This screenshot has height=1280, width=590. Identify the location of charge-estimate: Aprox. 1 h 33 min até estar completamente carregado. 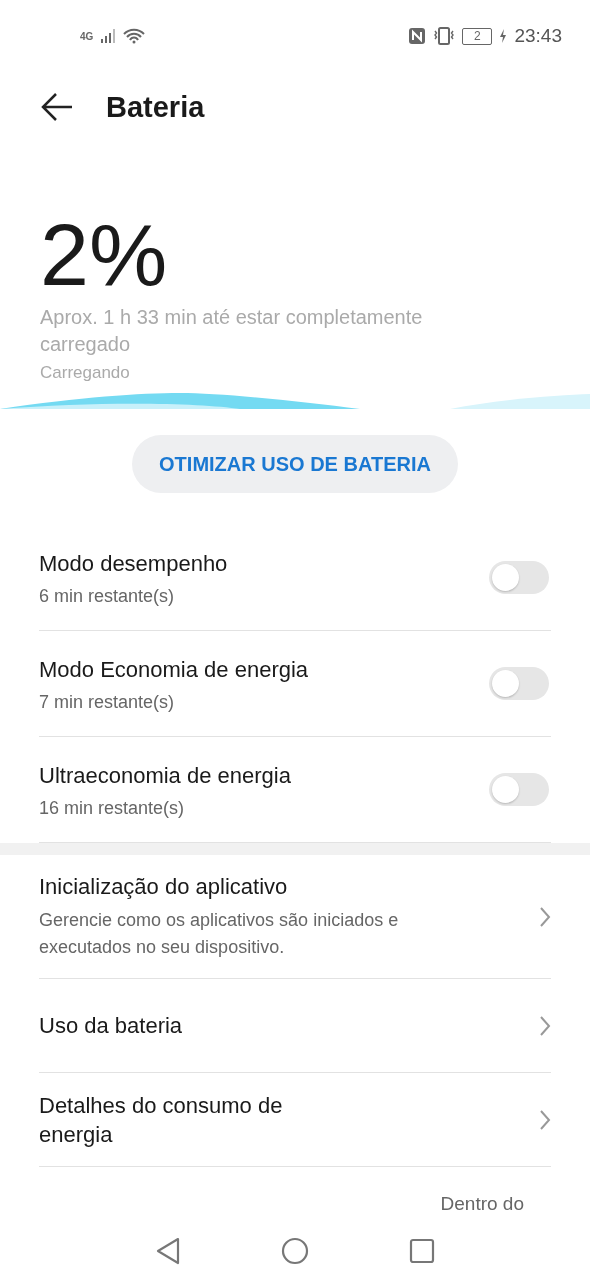
(232, 331).